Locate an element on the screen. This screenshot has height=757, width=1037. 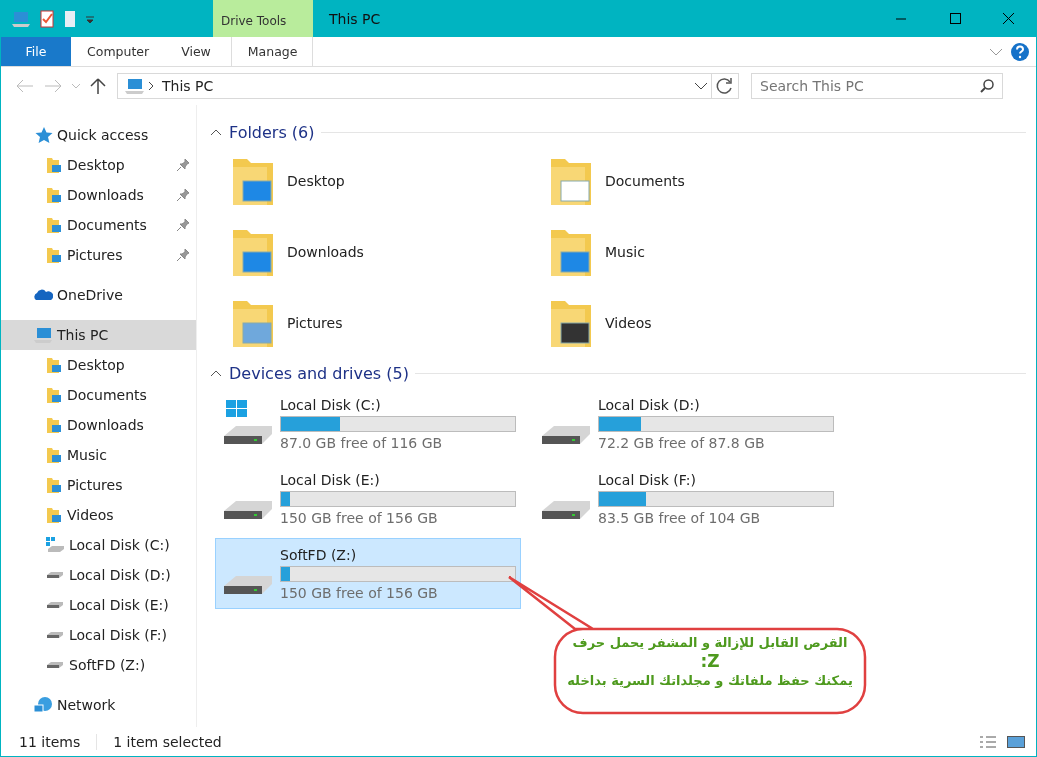
callout-text: Z: is located at coordinates (710, 661).